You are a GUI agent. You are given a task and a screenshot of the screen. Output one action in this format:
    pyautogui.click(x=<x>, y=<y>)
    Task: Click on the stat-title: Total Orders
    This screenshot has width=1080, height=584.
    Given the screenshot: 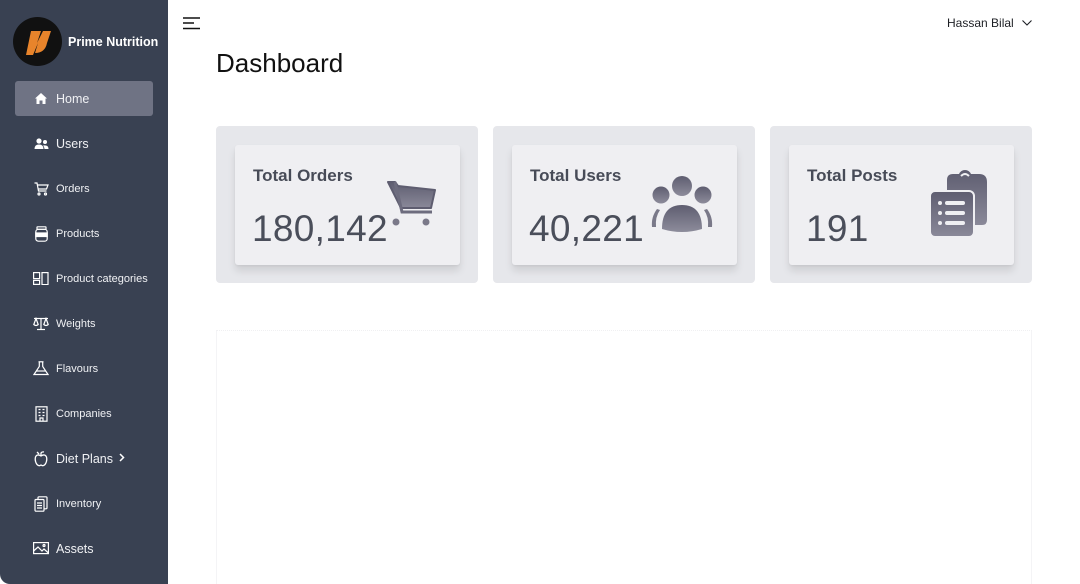 What is the action you would take?
    pyautogui.click(x=303, y=175)
    